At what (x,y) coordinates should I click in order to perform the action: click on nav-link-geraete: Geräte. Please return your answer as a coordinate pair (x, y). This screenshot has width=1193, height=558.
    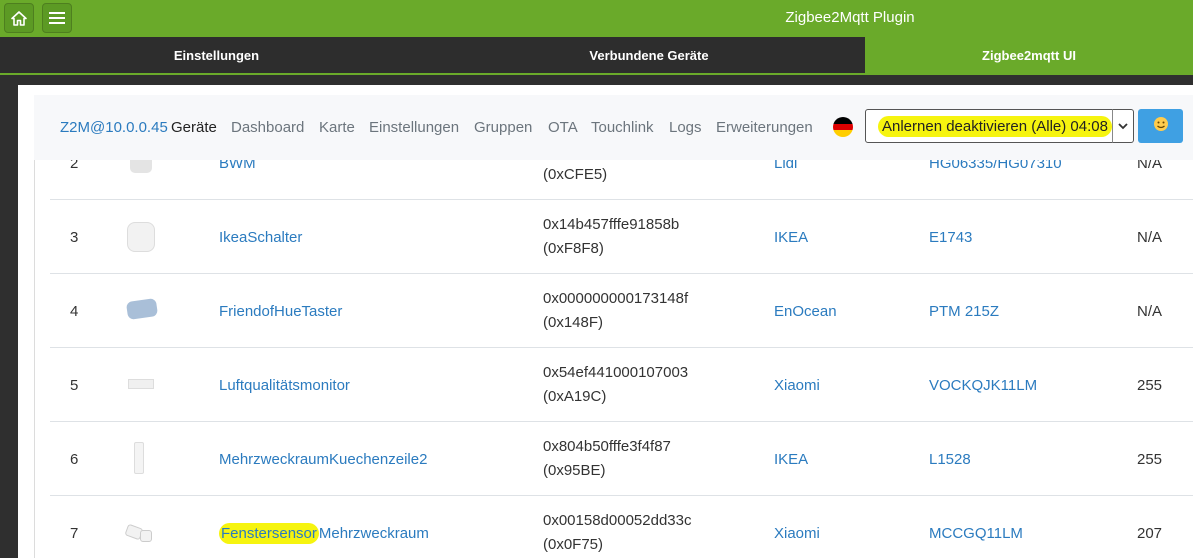
    Looking at the image, I should click on (194, 127).